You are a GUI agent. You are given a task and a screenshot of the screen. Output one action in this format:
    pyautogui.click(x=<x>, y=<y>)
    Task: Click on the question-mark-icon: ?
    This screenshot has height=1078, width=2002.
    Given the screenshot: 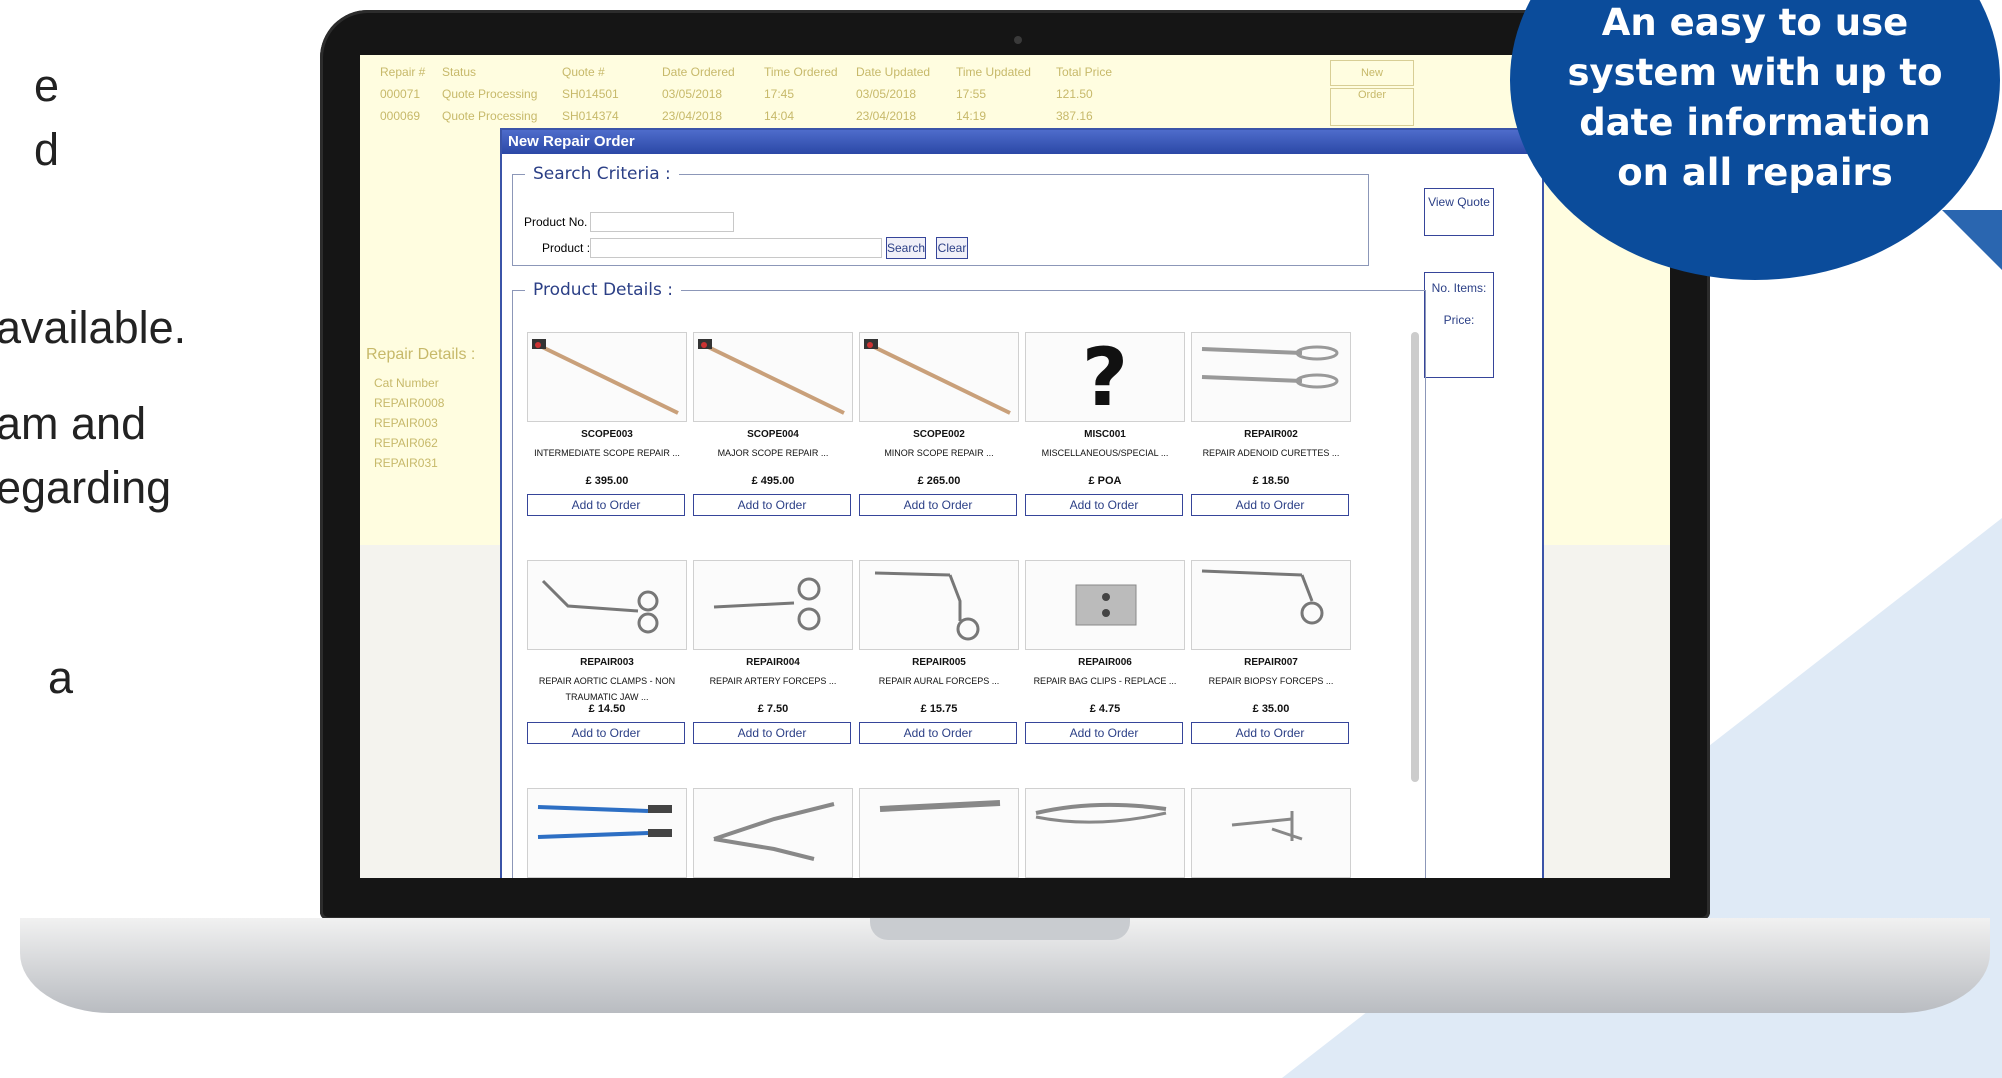 What is the action you would take?
    pyautogui.click(x=1105, y=377)
    